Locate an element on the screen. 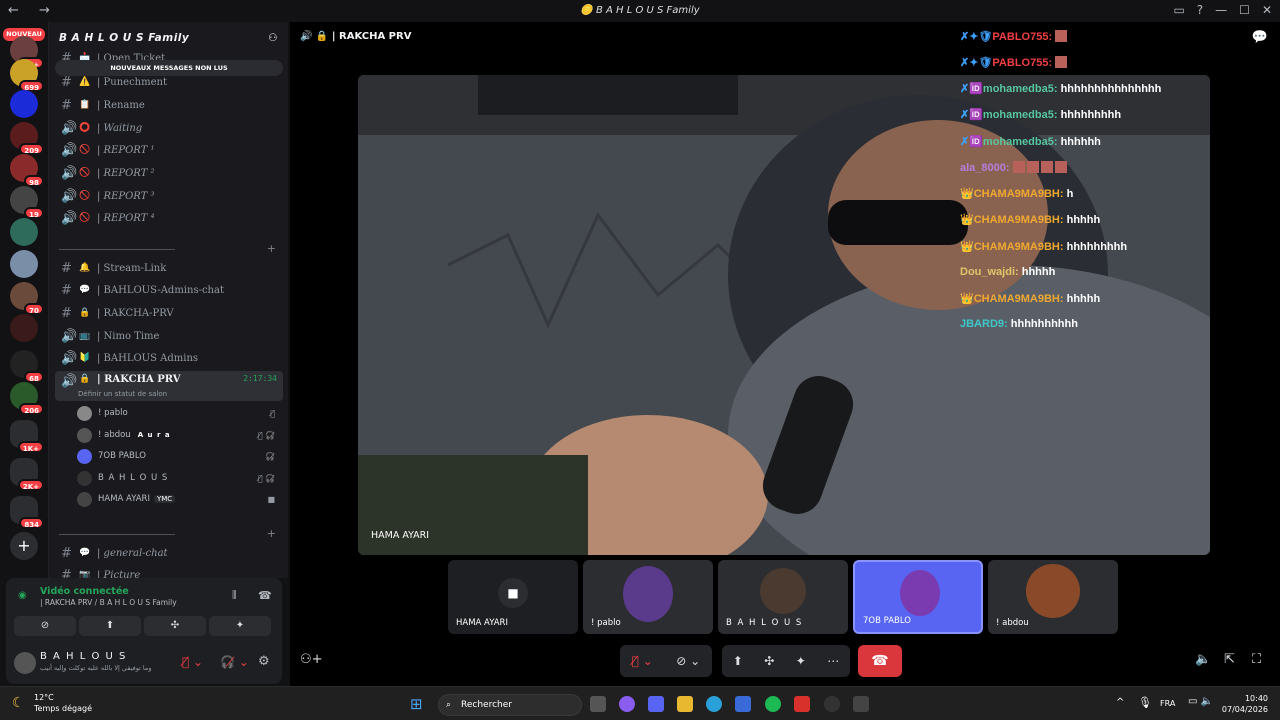 The image size is (1280, 720). voice-channel-item: 🔊 🔰 | BAHLOUS Admins is located at coordinates (169, 358).